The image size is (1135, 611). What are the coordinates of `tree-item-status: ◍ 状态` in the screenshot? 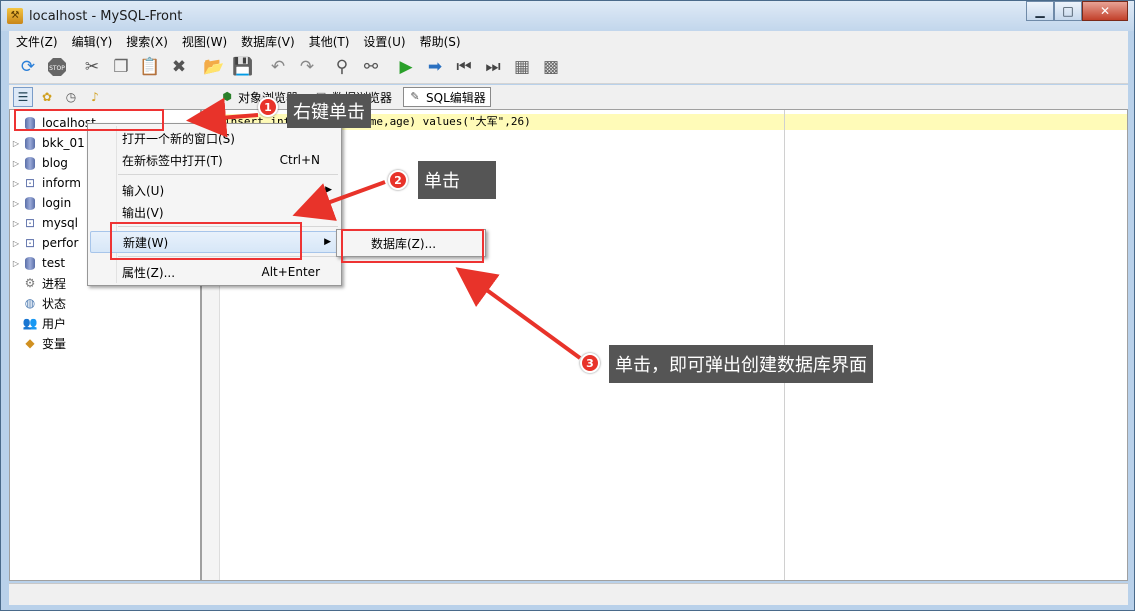 It's located at (105, 303).